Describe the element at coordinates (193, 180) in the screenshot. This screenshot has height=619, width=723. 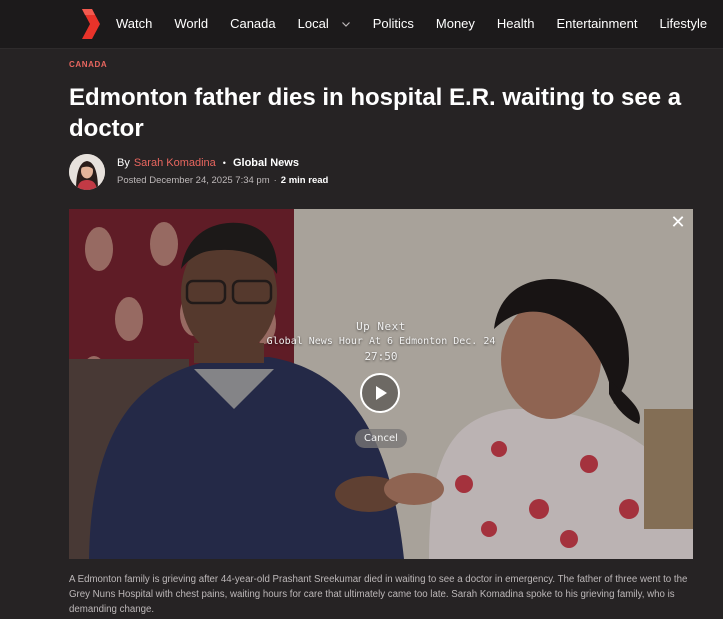
I see `posted-date: Posted December 24, 2025 7:34 pm` at that location.